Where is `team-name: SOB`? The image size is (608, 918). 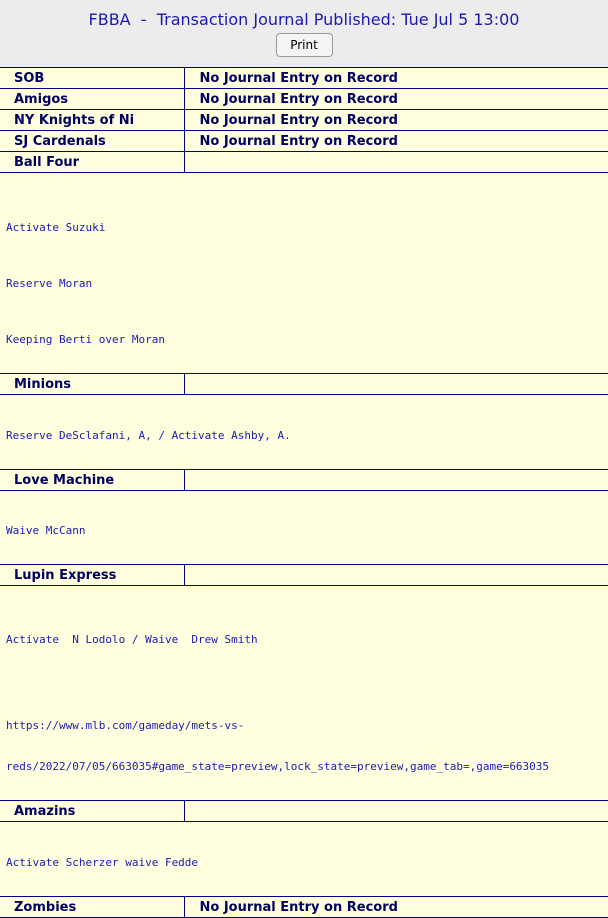
team-name: SOB is located at coordinates (92, 78).